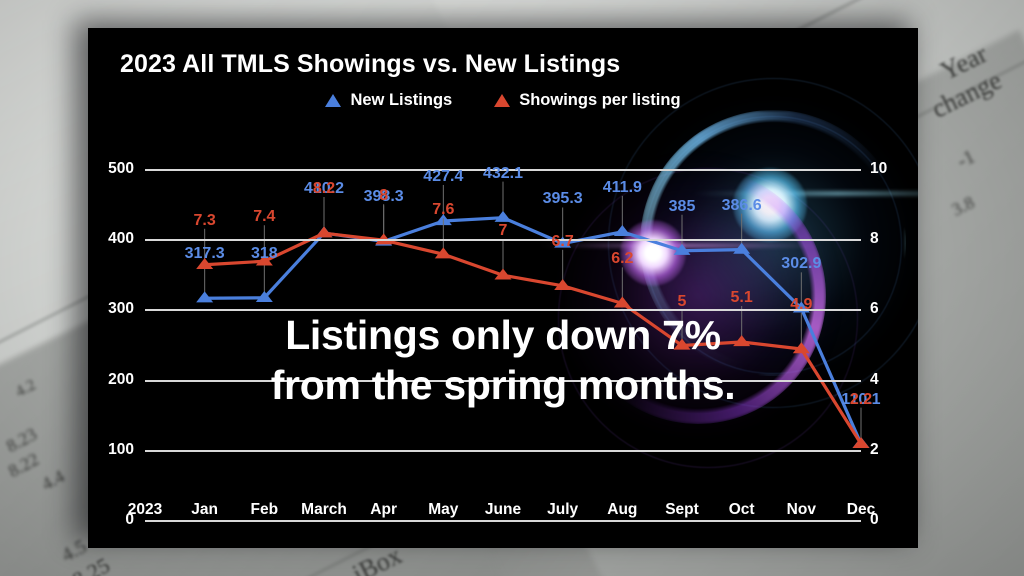  I want to click on data-point-label: 7.4, so click(264, 217).